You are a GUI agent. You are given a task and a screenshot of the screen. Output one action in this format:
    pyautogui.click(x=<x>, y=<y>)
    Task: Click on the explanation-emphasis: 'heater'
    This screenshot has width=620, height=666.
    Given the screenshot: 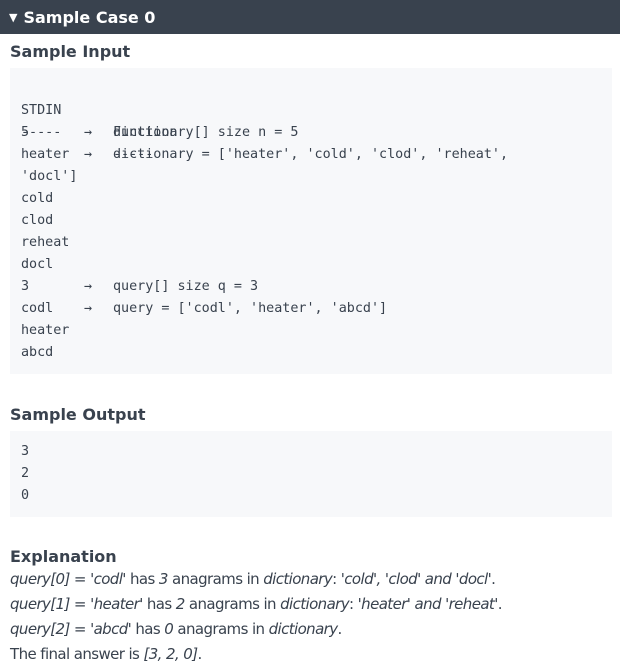 What is the action you would take?
    pyautogui.click(x=116, y=604)
    